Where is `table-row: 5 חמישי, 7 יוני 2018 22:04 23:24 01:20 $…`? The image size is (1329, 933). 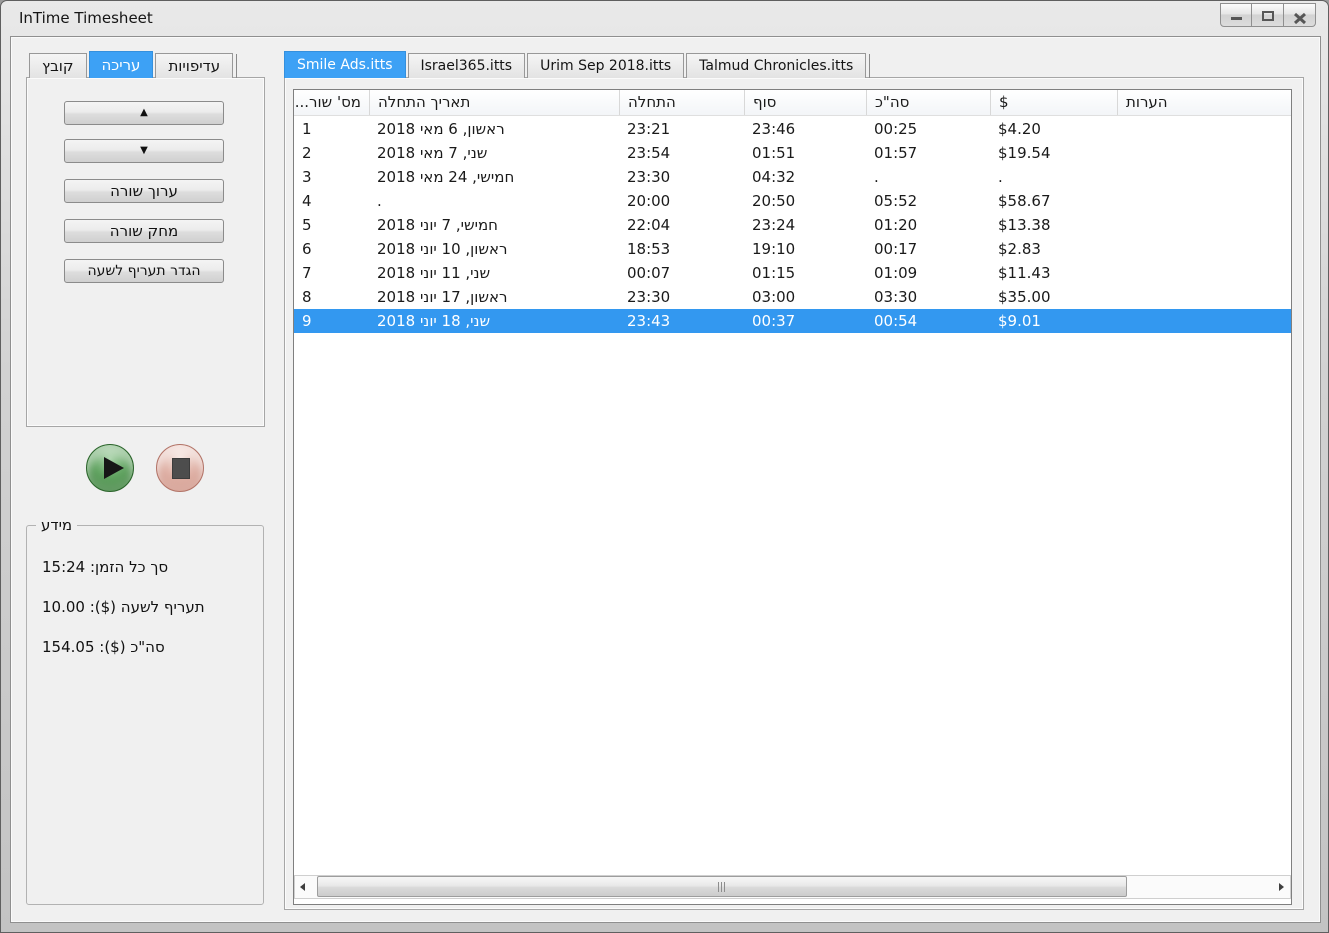
table-row: 5 חמישי, 7 יוני 2018 22:04 23:24 01:20 $… is located at coordinates (792, 225).